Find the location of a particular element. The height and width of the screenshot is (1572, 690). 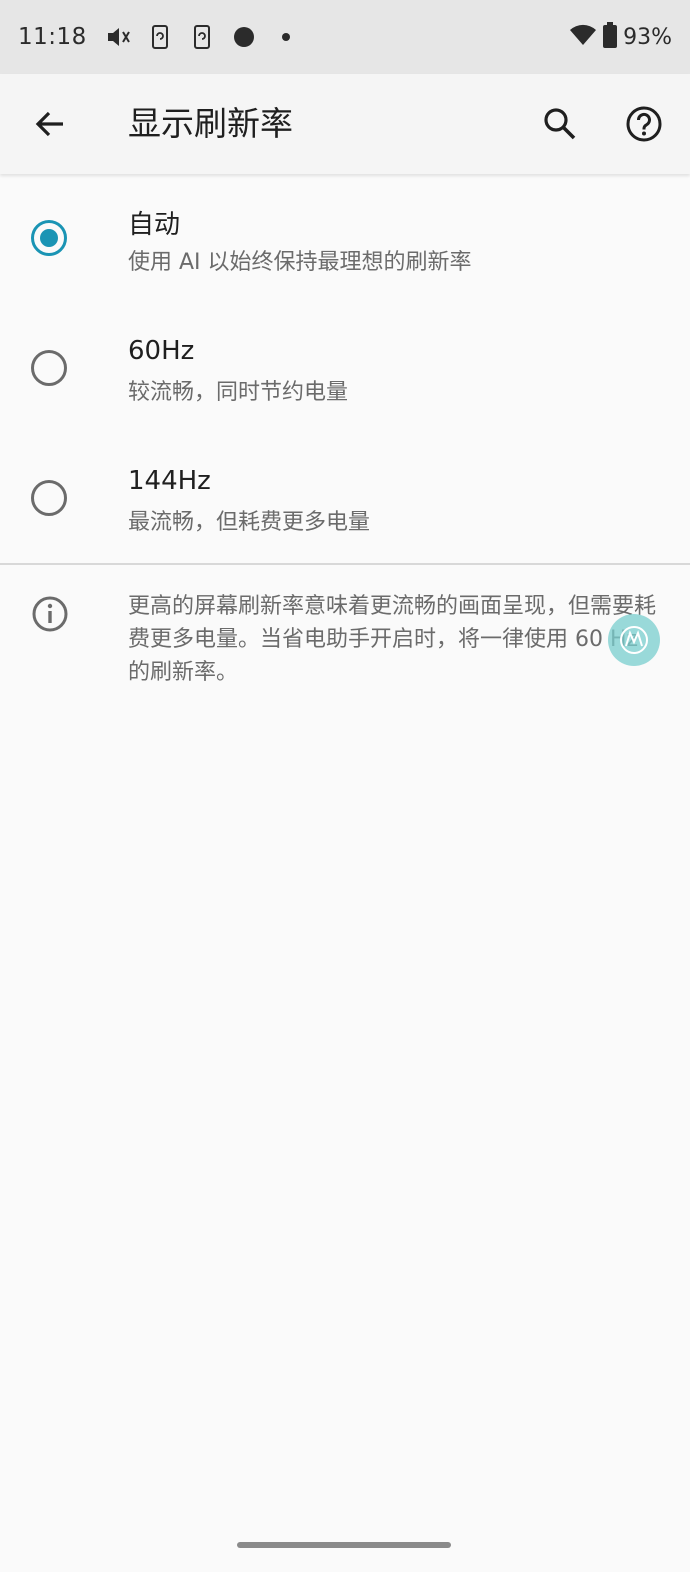

radio-button-selected is located at coordinates (49, 238).